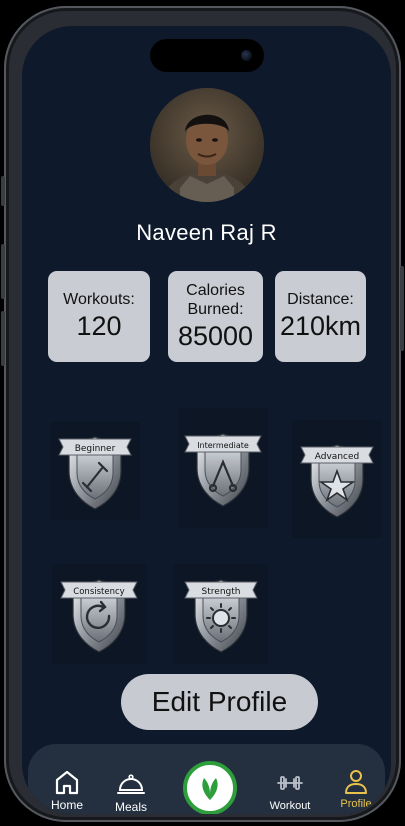 The image size is (405, 826). What do you see at coordinates (207, 55) in the screenshot?
I see `dynamic-island` at bounding box center [207, 55].